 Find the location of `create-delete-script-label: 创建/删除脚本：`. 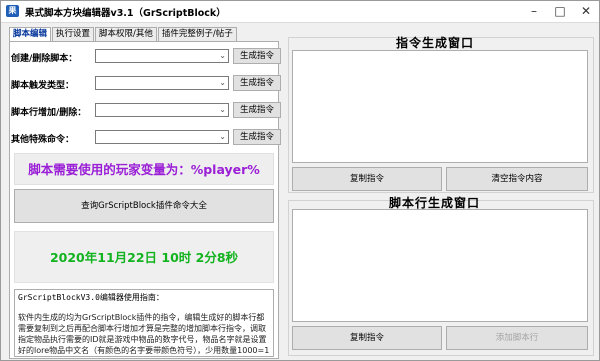

create-delete-script-label: 创建/删除脚本： is located at coordinates (44, 59).